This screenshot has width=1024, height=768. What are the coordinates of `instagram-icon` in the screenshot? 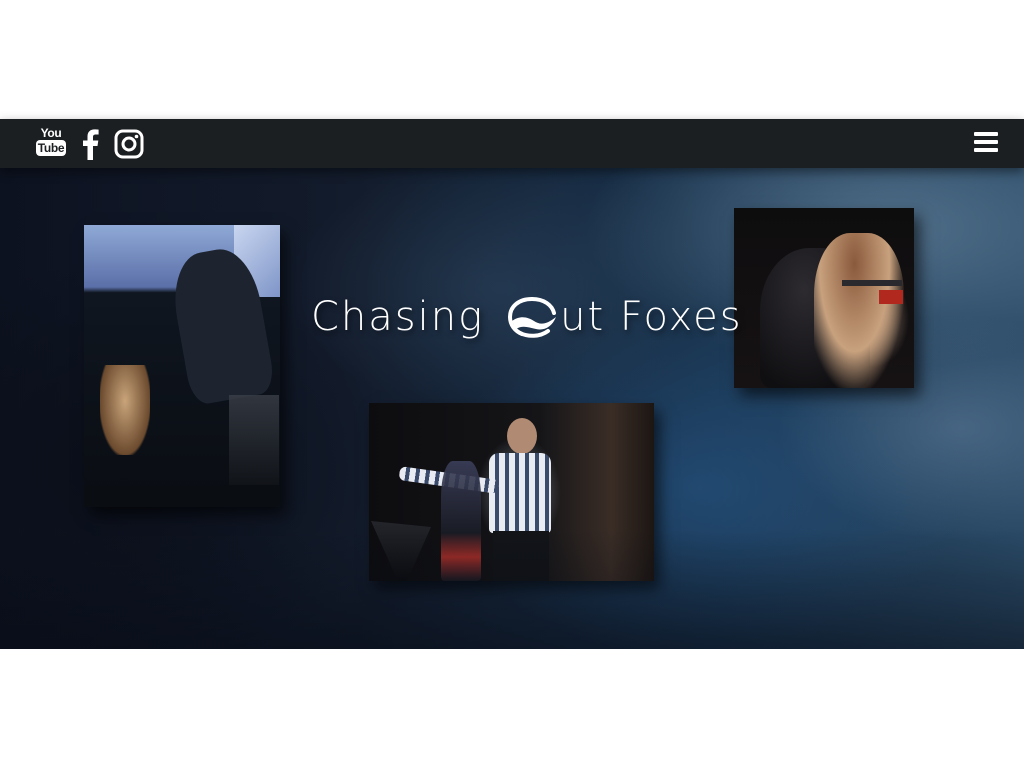 It's located at (129, 144).